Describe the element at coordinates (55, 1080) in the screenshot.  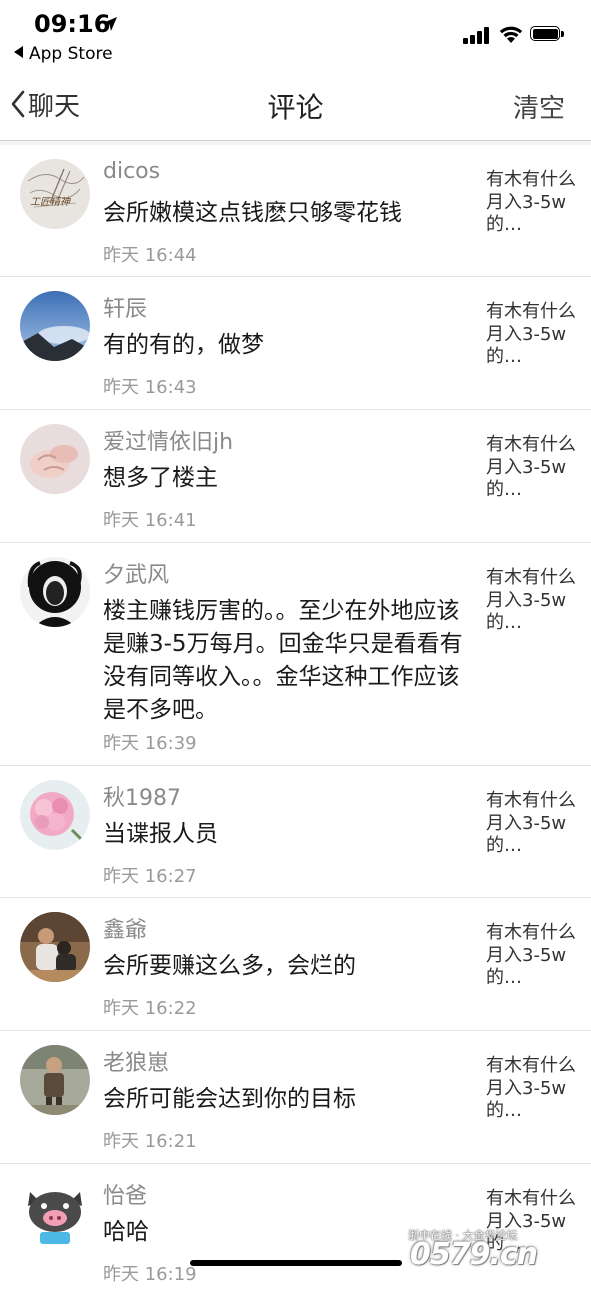
I see `child-photo-avatar` at that location.